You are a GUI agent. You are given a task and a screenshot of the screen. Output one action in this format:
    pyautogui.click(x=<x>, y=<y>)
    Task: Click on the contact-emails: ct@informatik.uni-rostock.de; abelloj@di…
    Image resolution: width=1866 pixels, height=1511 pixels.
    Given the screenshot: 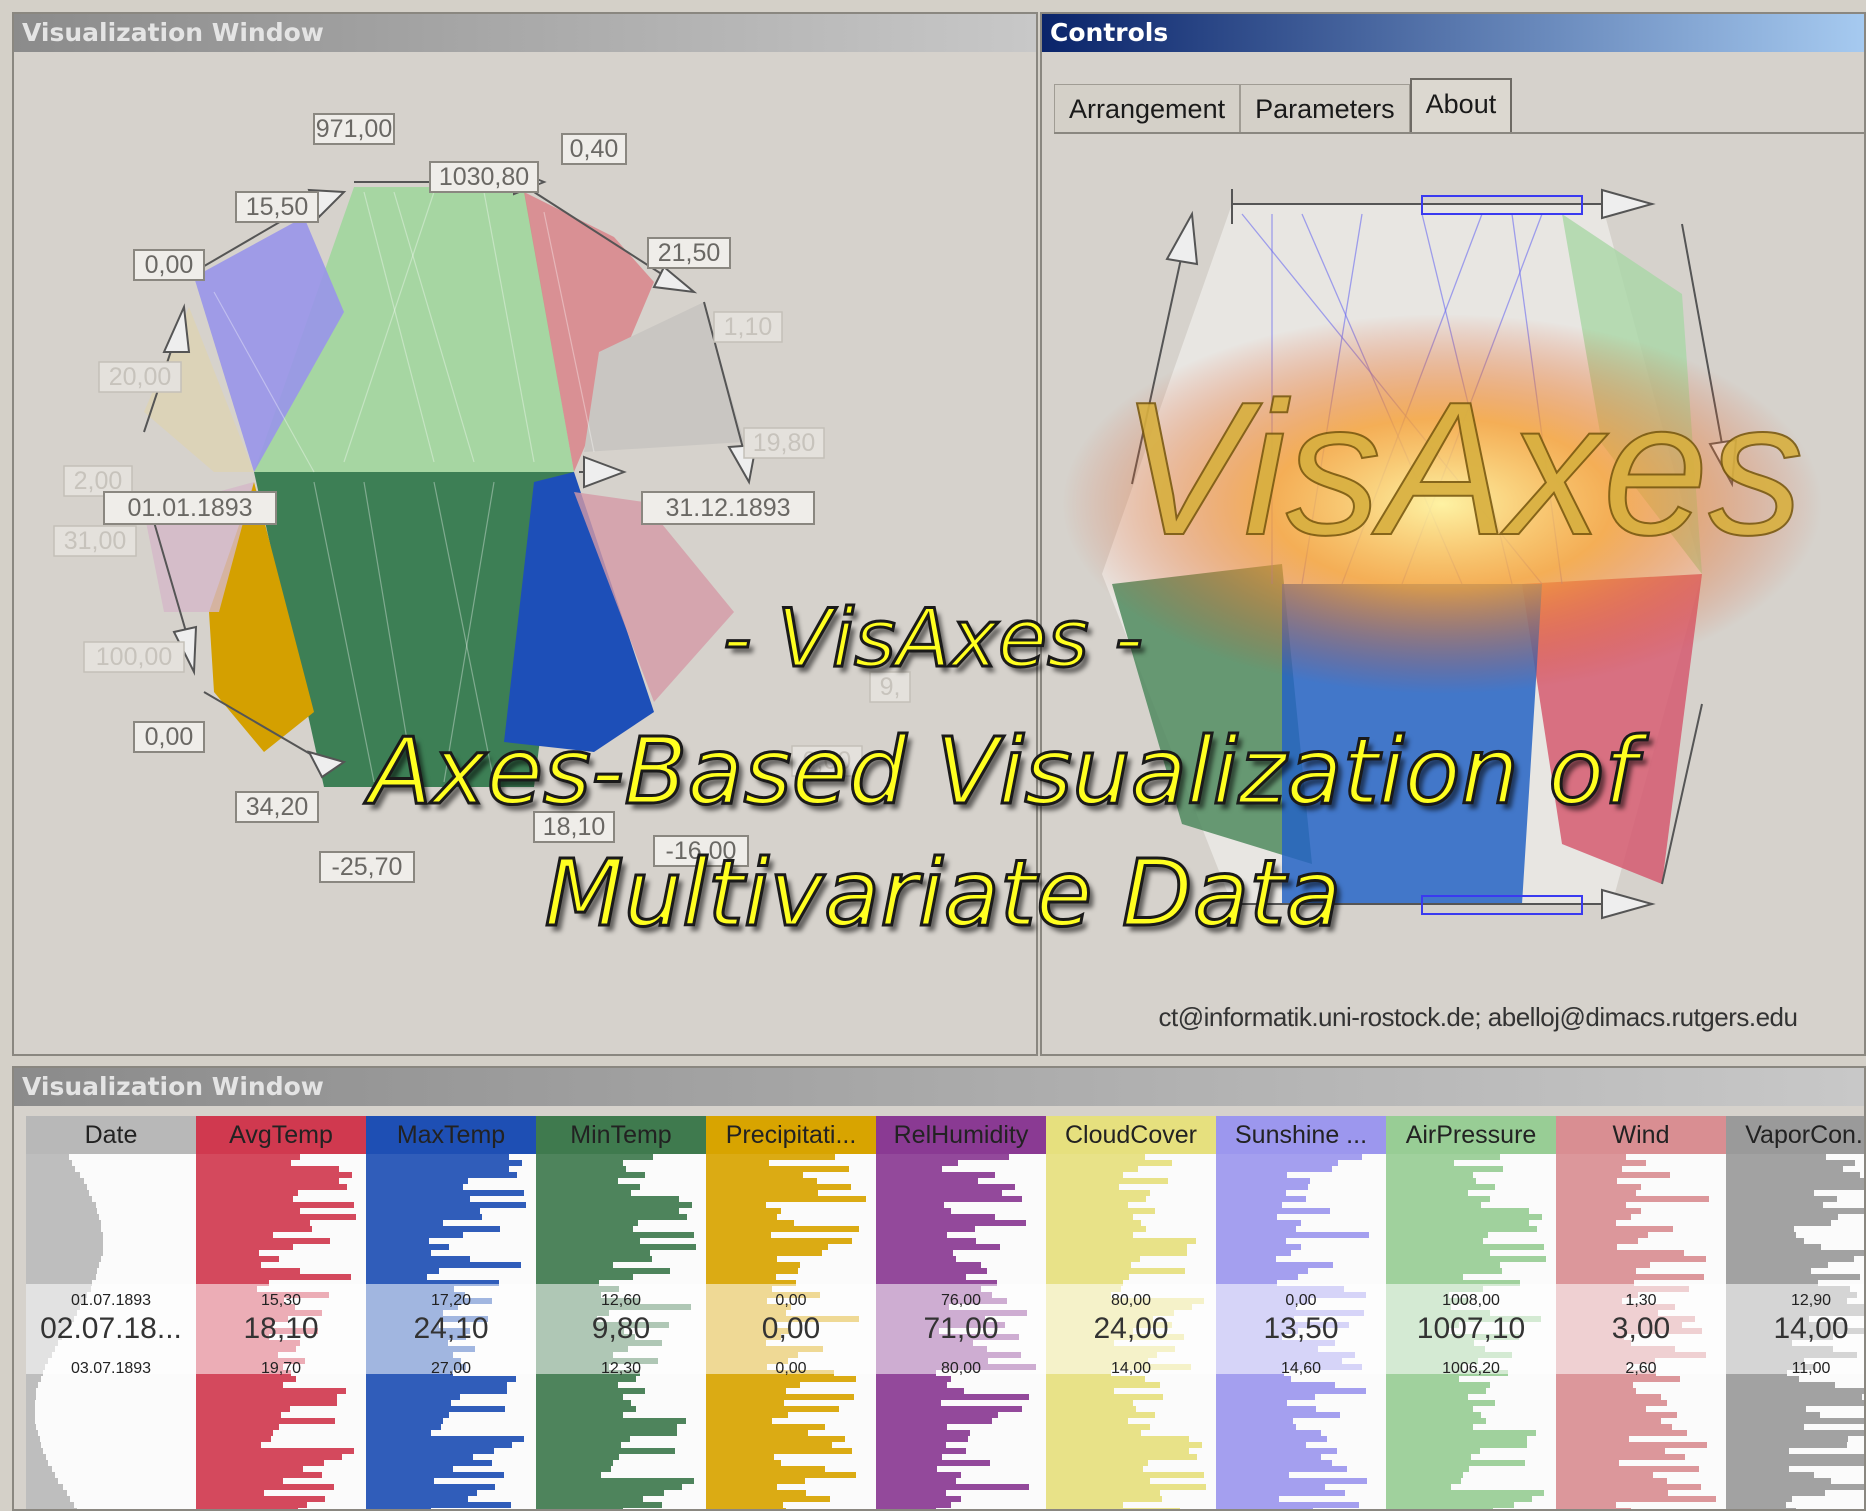 What is the action you would take?
    pyautogui.click(x=1478, y=1017)
    